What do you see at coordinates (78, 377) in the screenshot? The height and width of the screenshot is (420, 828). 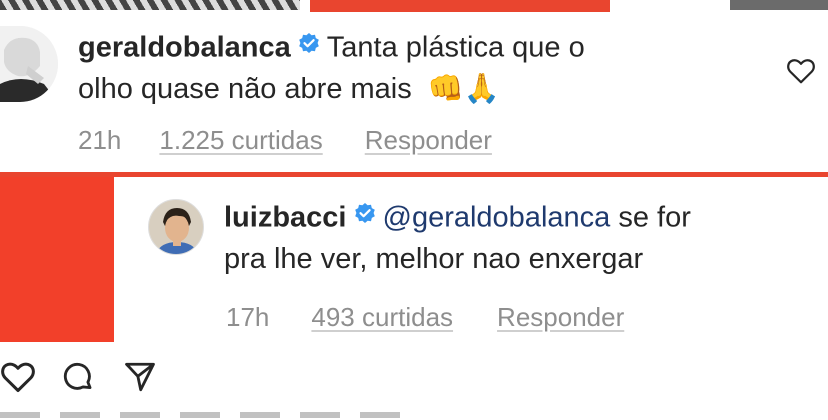 I see `comment-bubble-icon` at bounding box center [78, 377].